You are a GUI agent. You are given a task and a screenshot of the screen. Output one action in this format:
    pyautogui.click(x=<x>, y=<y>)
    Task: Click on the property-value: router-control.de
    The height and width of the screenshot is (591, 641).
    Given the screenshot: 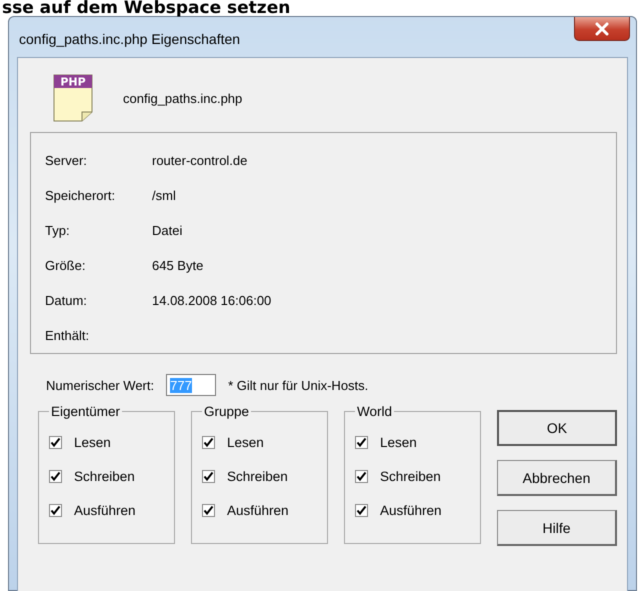 What is the action you would take?
    pyautogui.click(x=200, y=160)
    